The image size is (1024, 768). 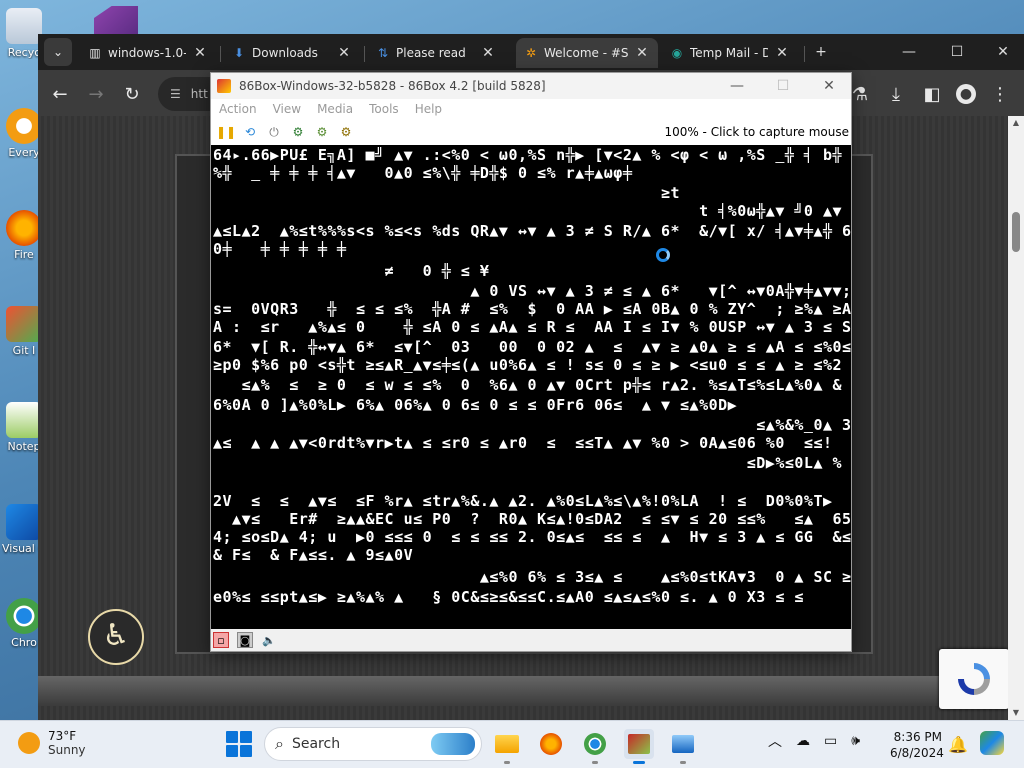 I want to click on 86box-minimize-button: —, so click(x=737, y=86).